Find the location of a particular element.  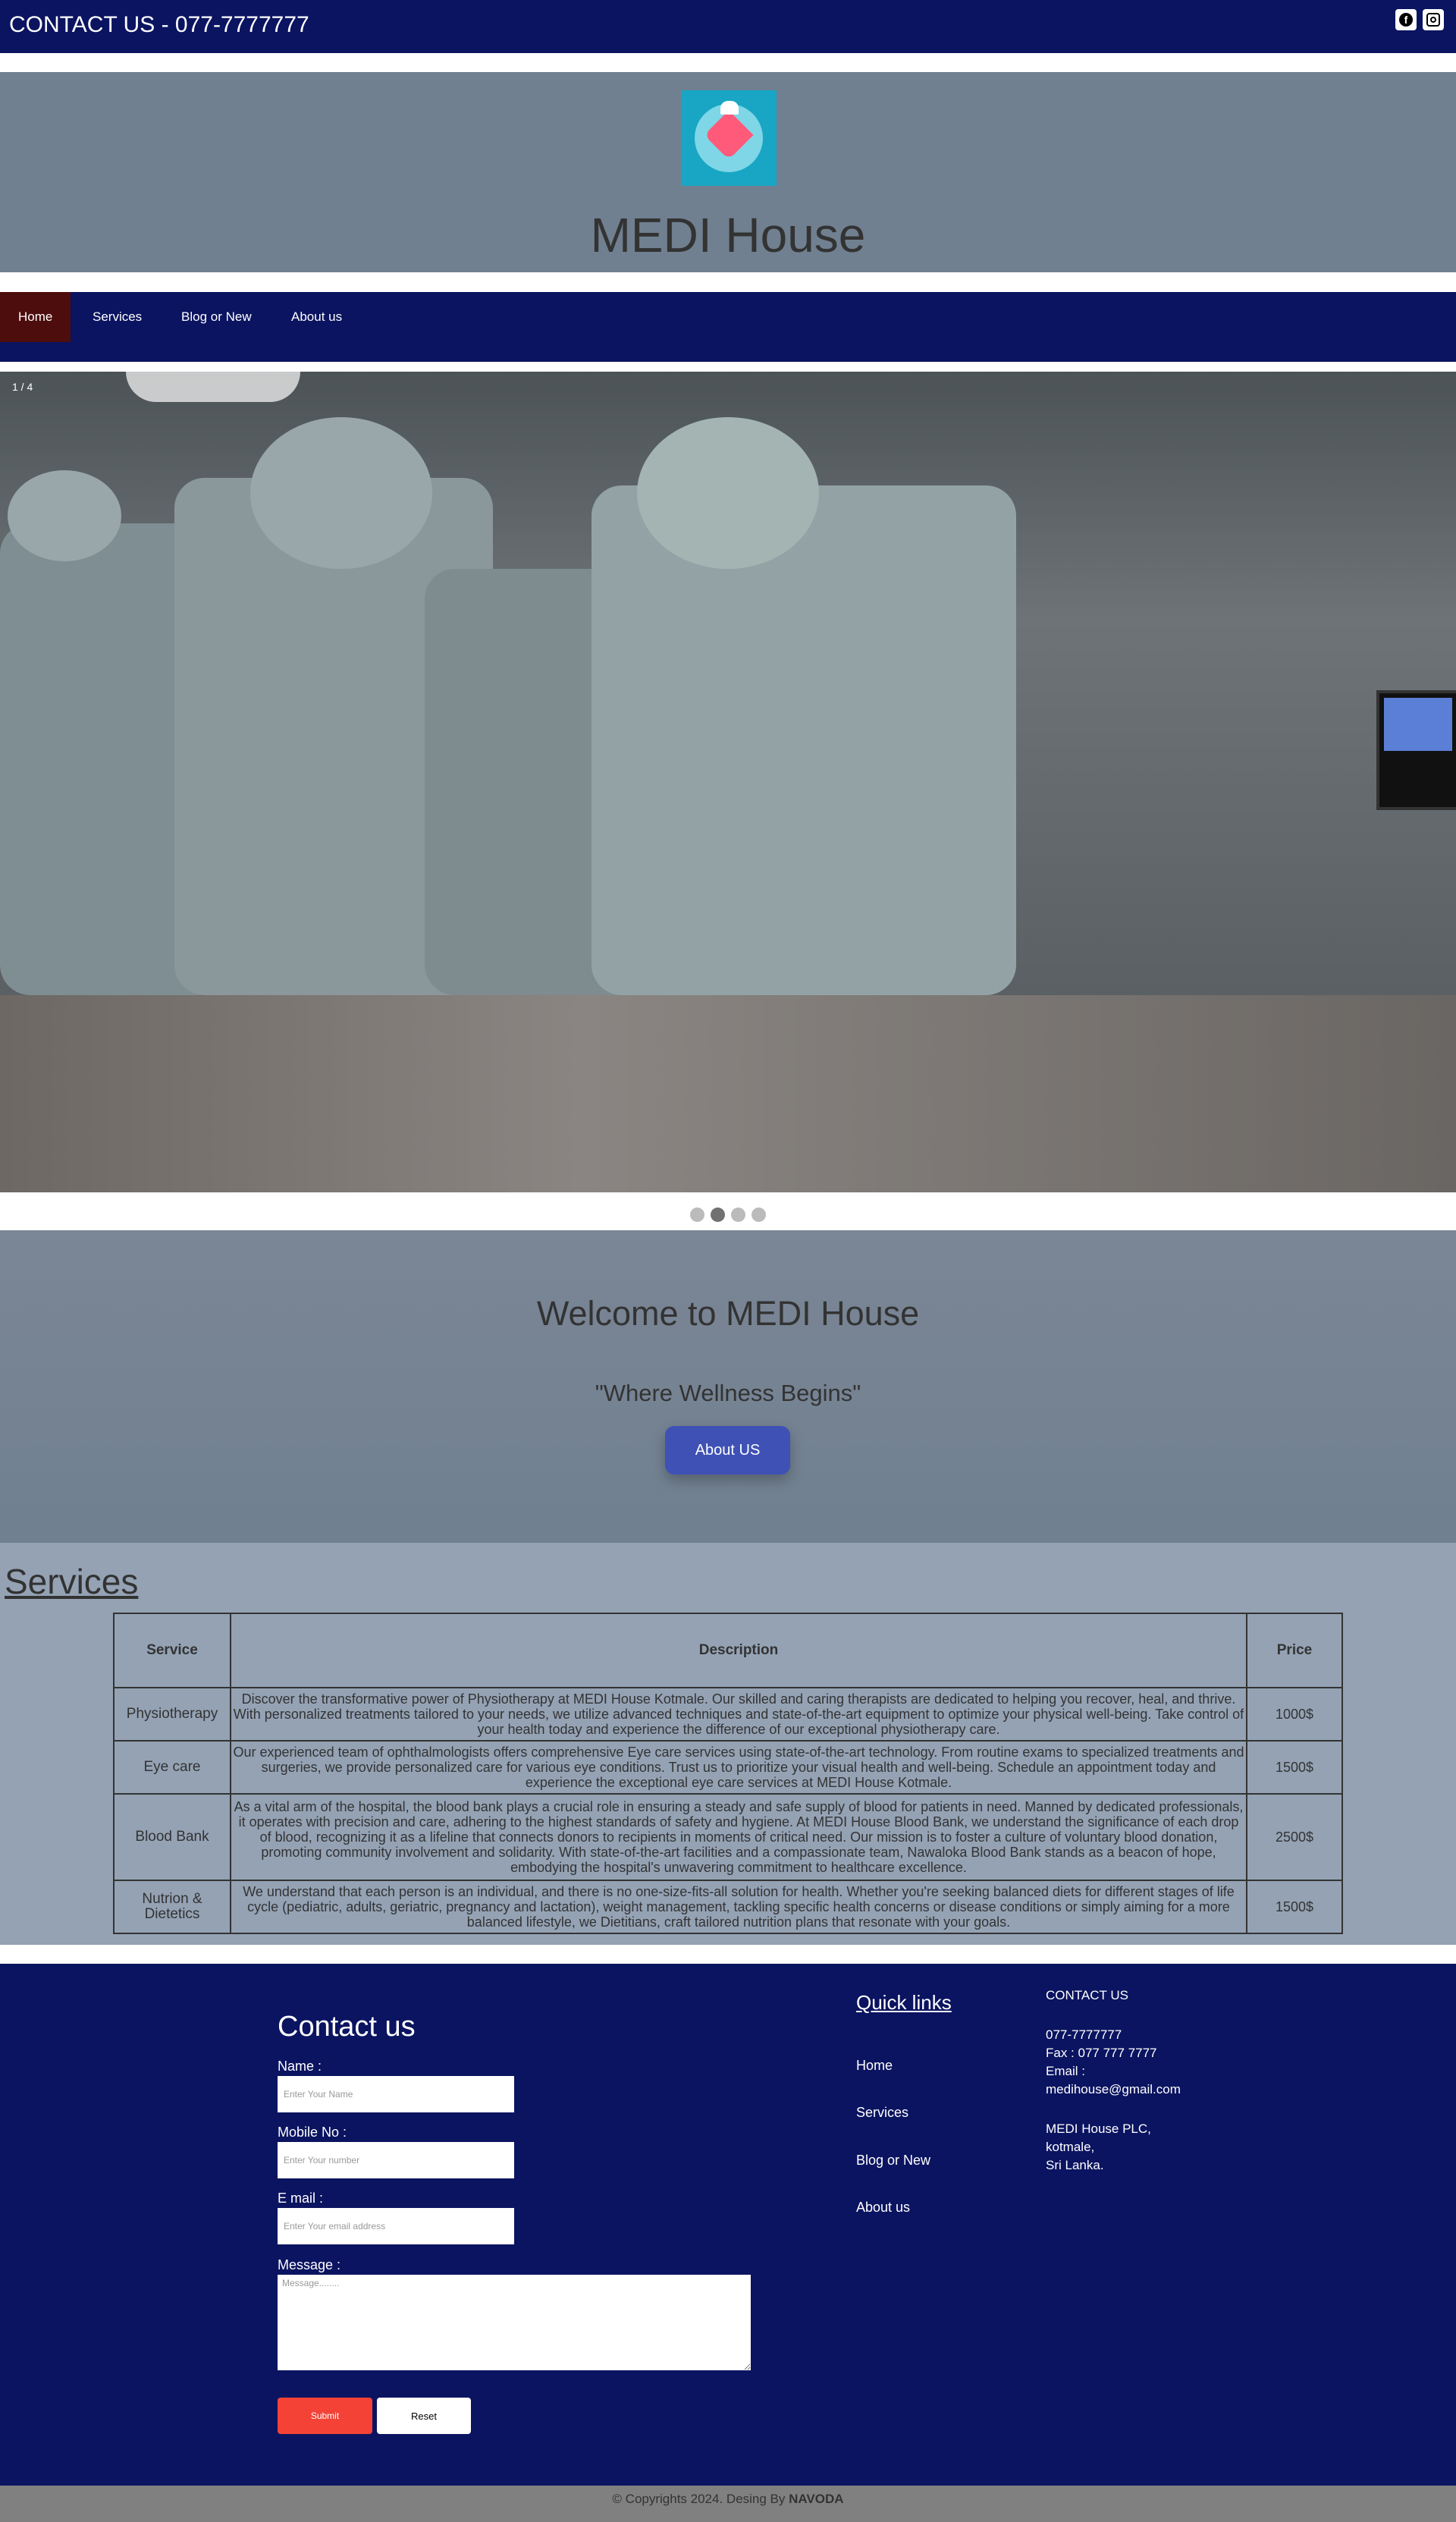

nav-item-services: Services is located at coordinates (117, 317).